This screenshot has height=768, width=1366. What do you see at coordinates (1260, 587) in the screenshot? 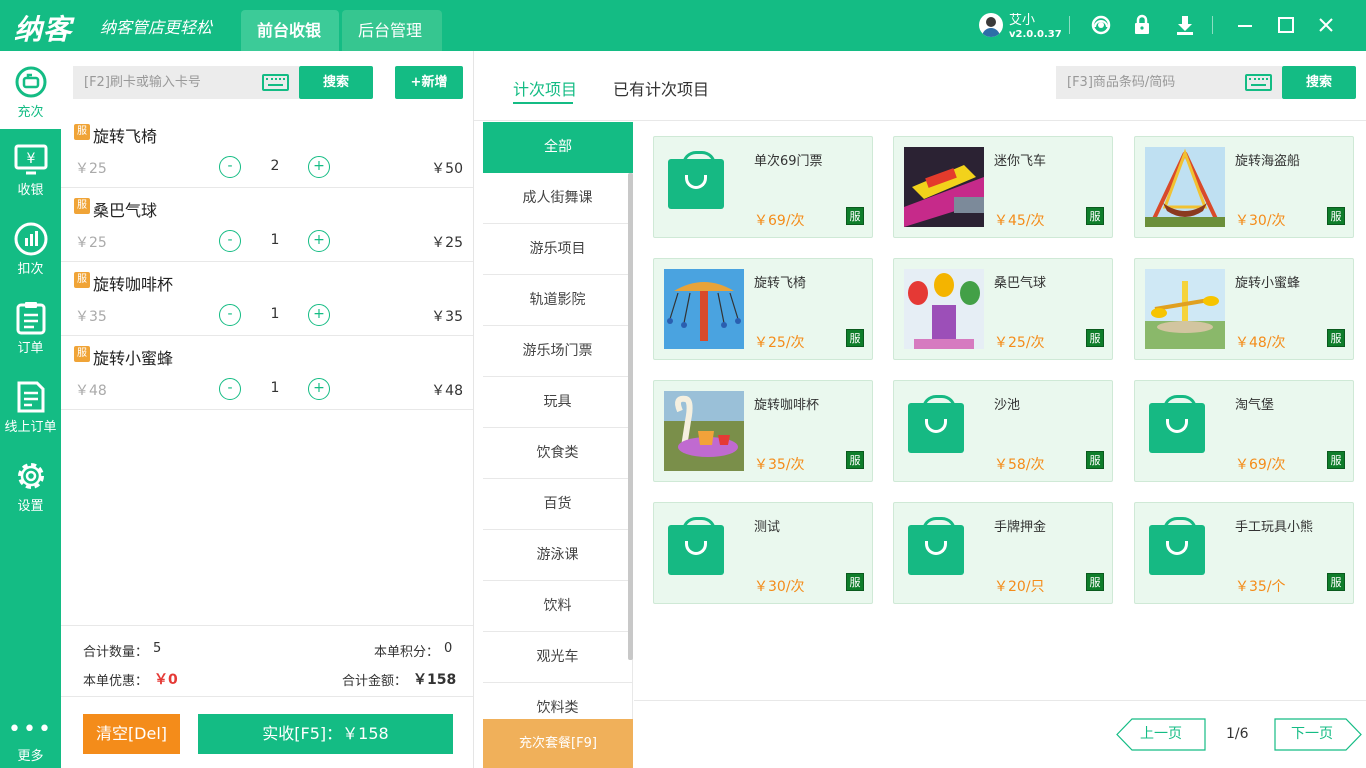
I see `product-price: ￥35/个` at bounding box center [1260, 587].